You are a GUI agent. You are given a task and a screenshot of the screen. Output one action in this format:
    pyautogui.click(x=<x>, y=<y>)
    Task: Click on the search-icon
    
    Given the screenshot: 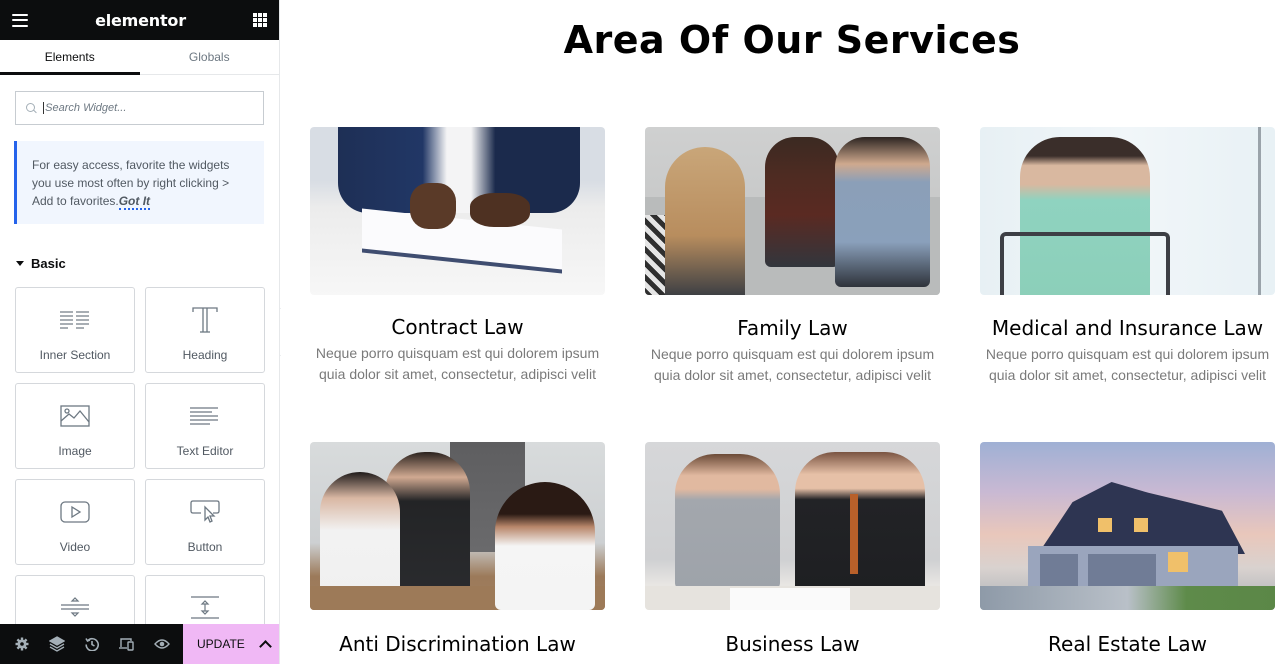 What is the action you would take?
    pyautogui.click(x=31, y=108)
    